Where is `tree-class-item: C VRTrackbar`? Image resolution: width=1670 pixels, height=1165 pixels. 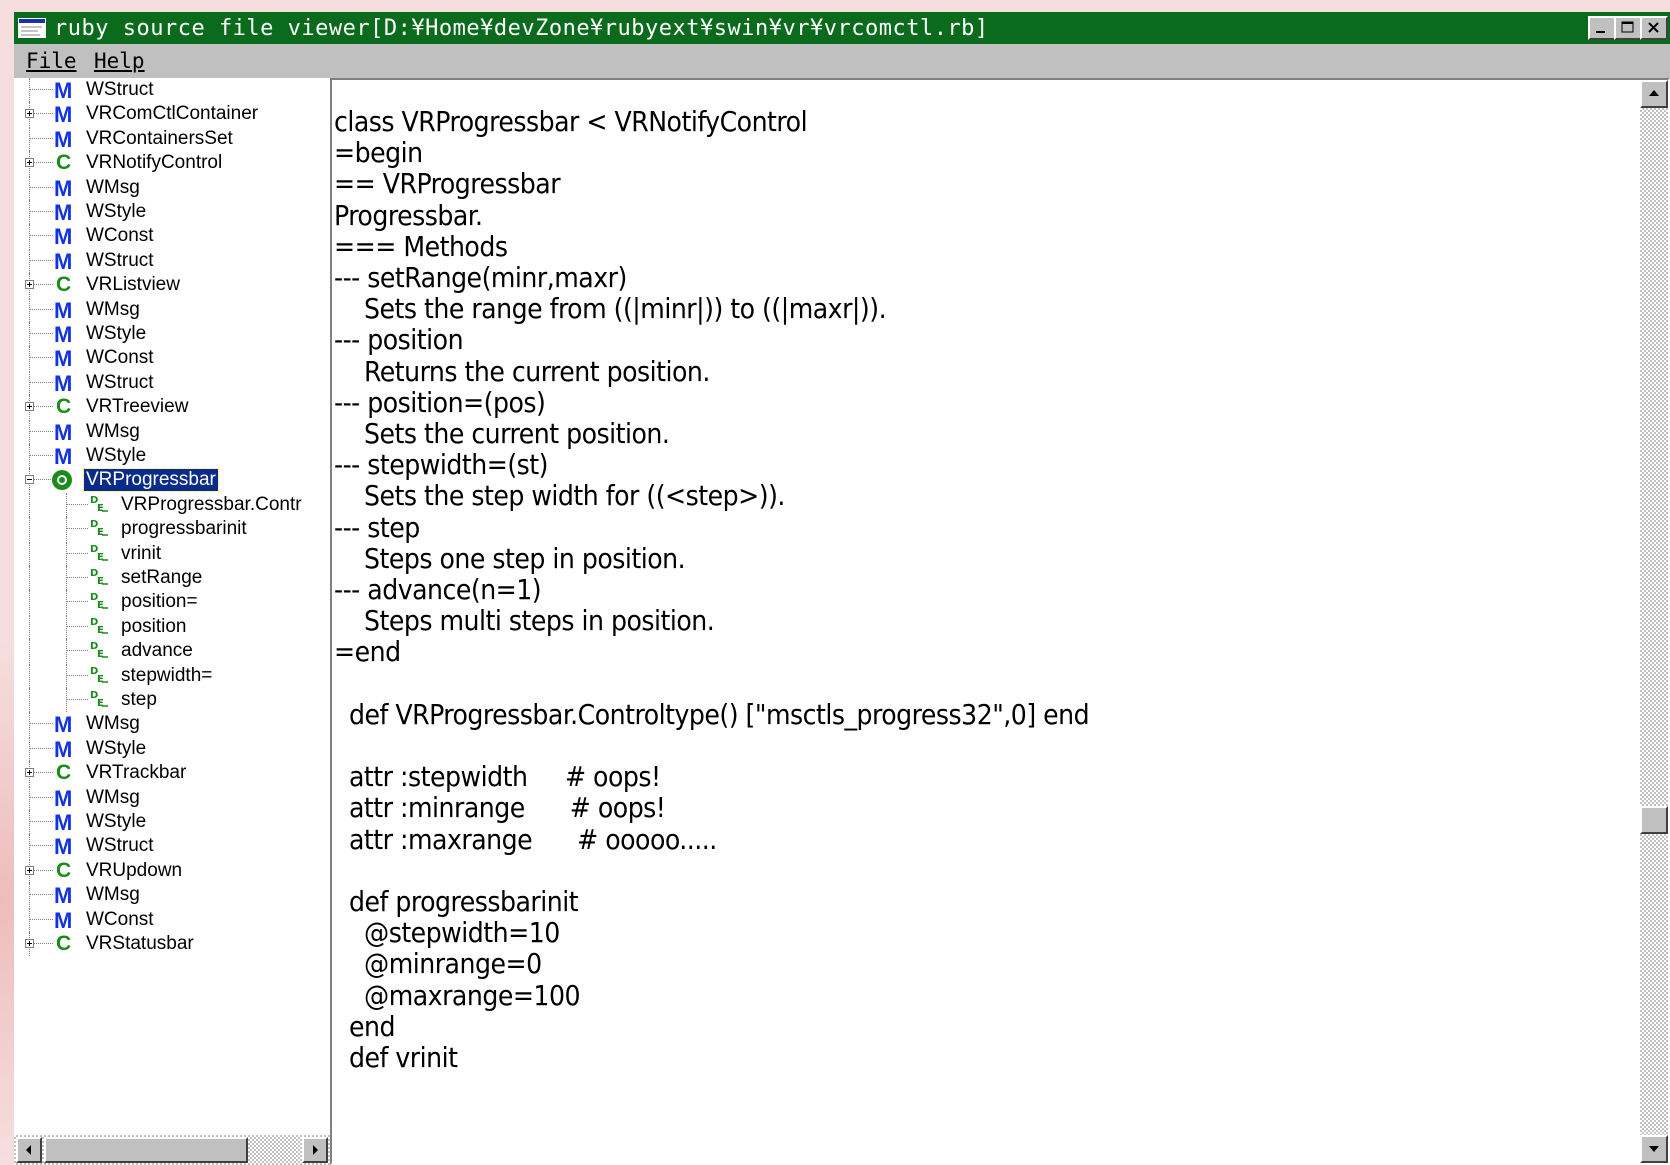 tree-class-item: C VRTrackbar is located at coordinates (174, 773).